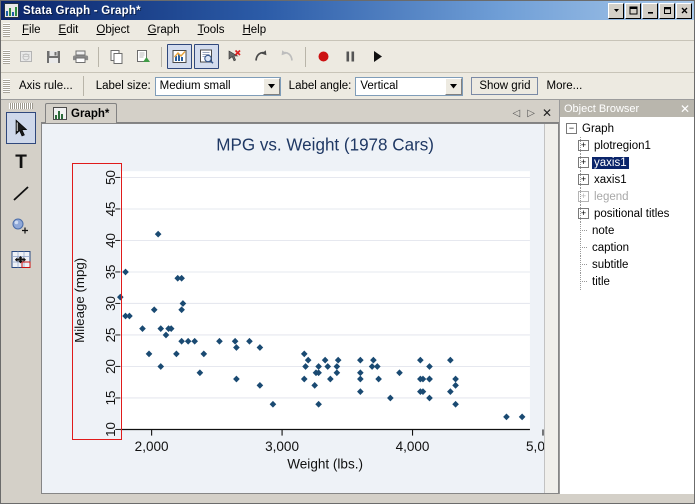  Describe the element at coordinates (179, 56) in the screenshot. I see `graph-editor-icon` at that location.